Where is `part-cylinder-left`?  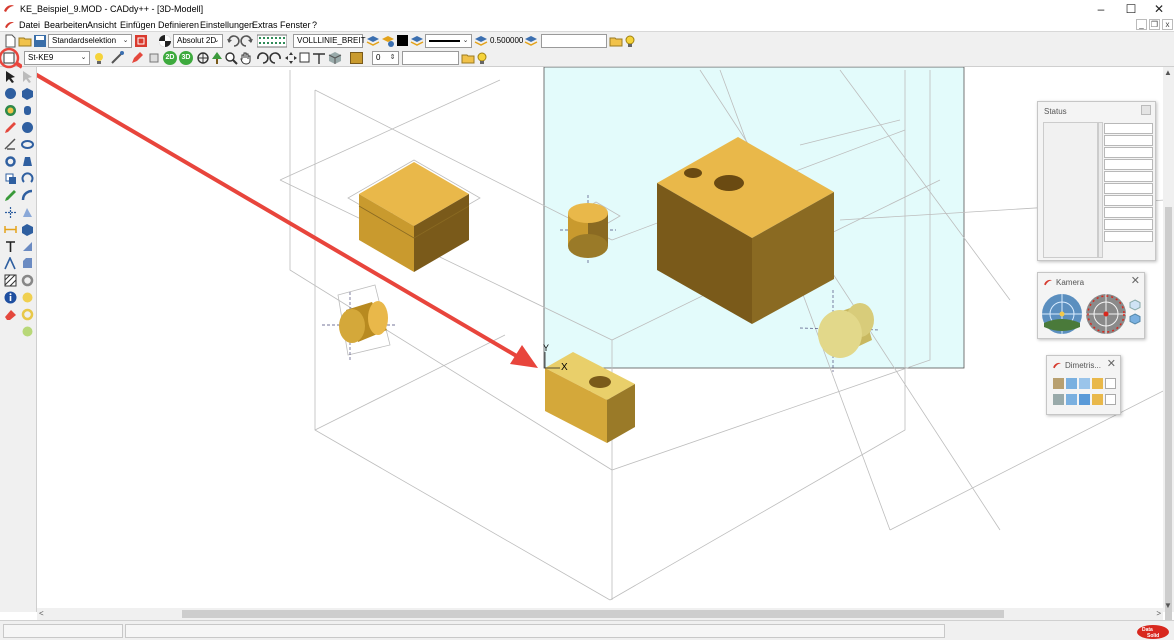
part-cylinder-left is located at coordinates (363, 322).